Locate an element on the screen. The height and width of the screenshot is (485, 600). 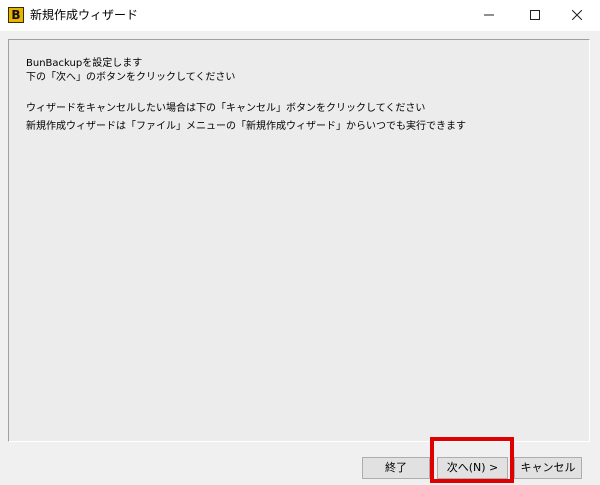
title-bar: B 新規作成ウィザード is located at coordinates (300, 15).